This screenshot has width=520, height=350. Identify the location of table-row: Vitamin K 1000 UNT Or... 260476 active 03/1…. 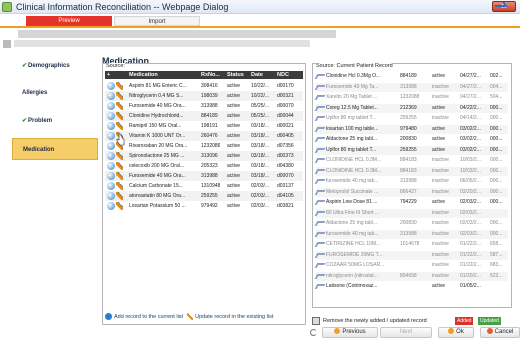
(204, 136).